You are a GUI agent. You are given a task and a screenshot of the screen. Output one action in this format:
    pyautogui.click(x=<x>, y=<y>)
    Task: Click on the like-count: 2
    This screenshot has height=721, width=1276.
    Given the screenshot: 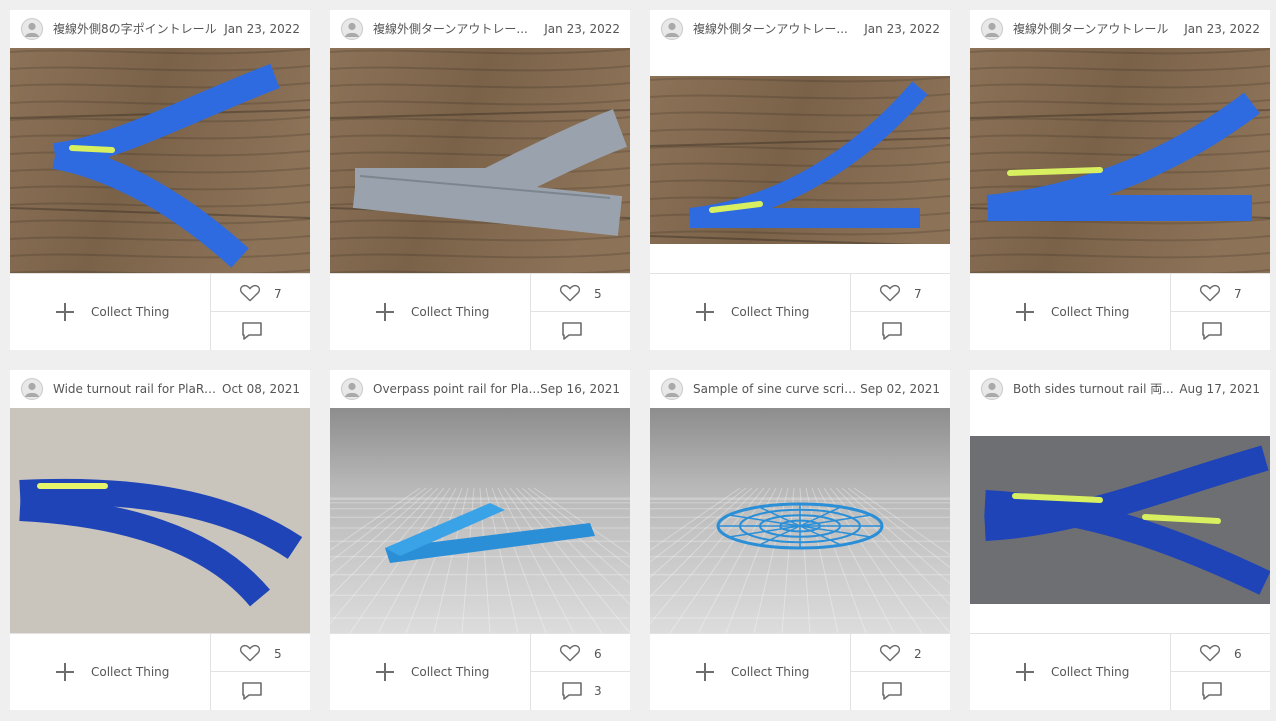 What is the action you would take?
    pyautogui.click(x=918, y=654)
    